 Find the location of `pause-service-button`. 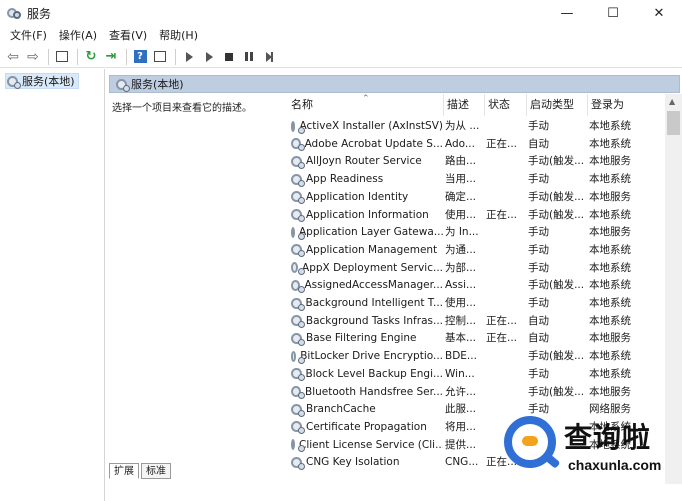

pause-service-button is located at coordinates (249, 57).